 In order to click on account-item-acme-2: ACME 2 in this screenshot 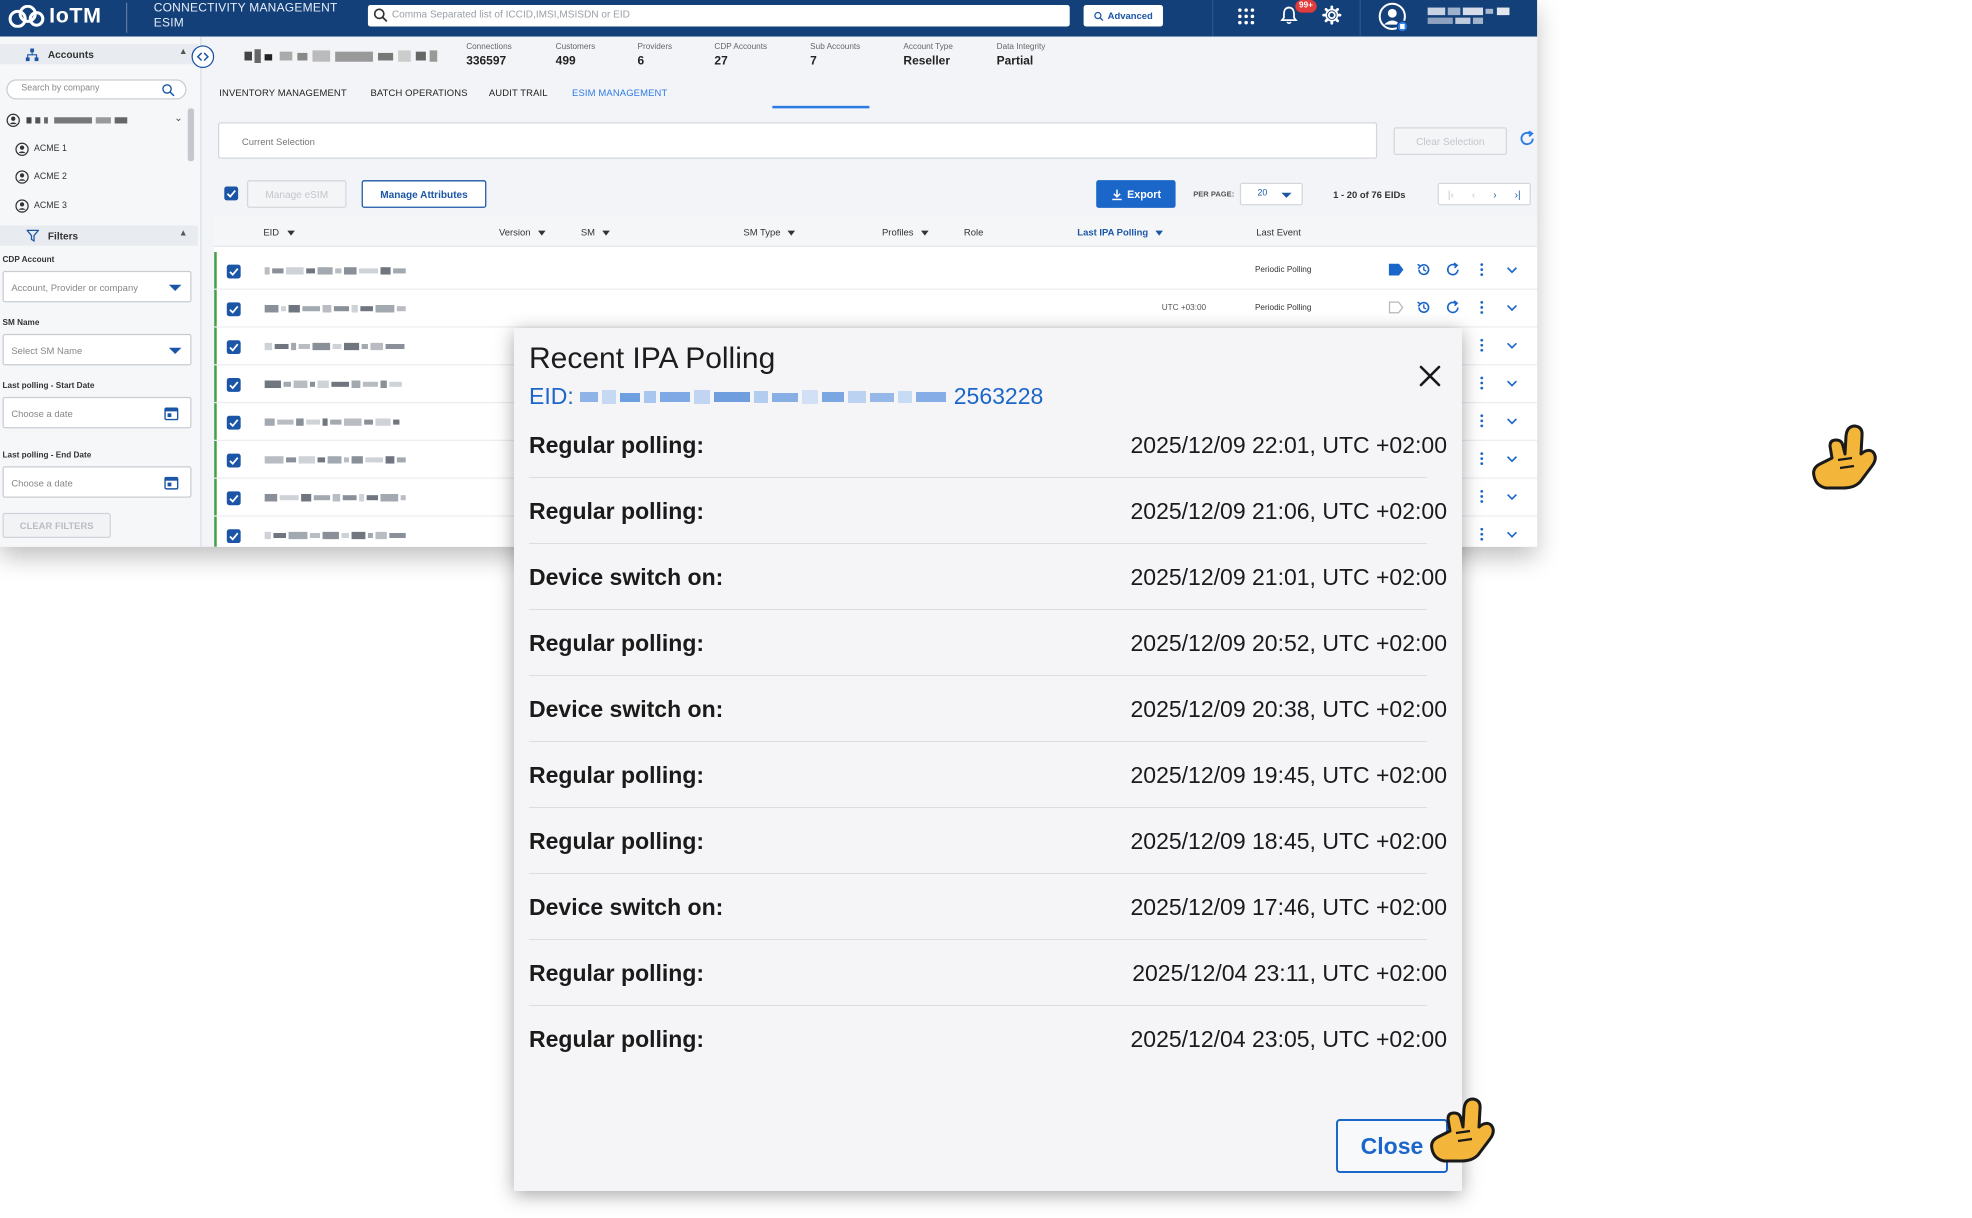, I will do `click(41, 177)`.